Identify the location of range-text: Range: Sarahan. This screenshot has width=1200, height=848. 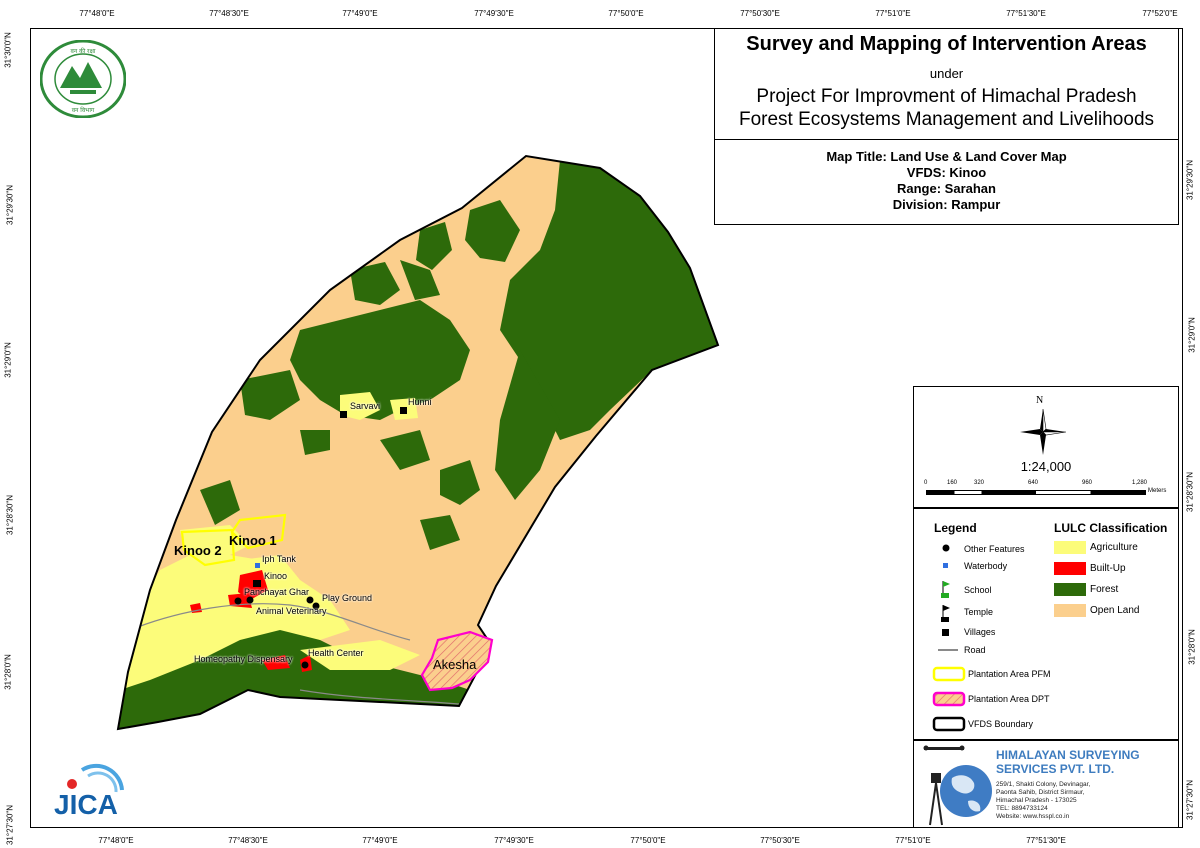
(946, 188).